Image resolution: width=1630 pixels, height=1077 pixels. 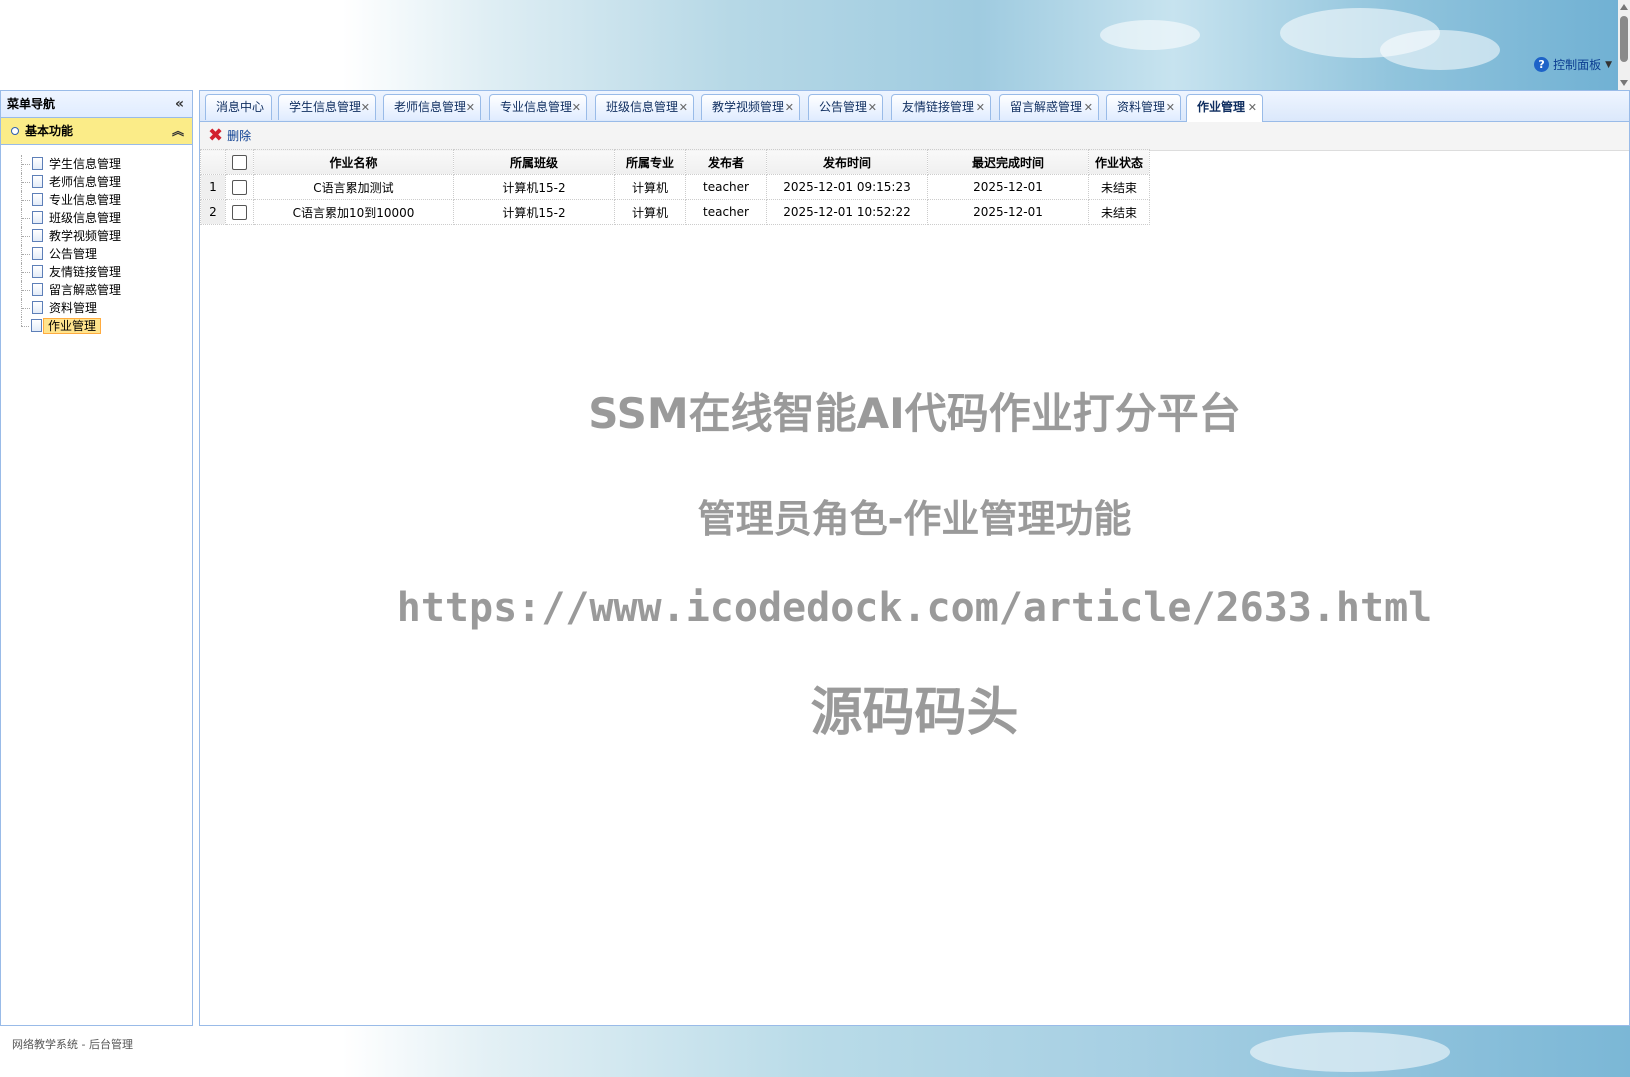 I want to click on column-header: 所属专业, so click(x=650, y=162).